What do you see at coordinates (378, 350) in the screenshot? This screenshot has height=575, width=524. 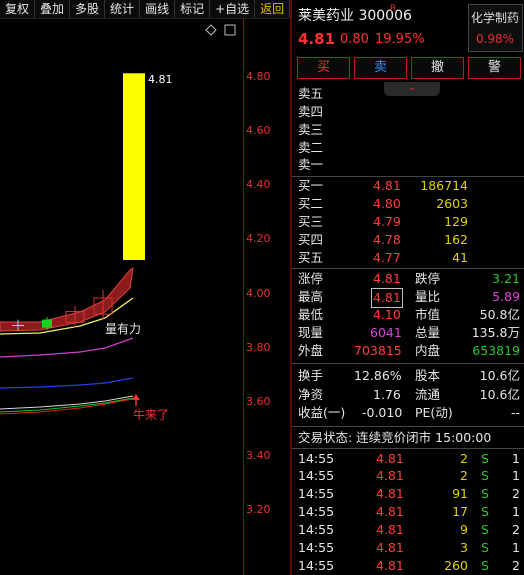 I see `outer-volume-value: 703815` at bounding box center [378, 350].